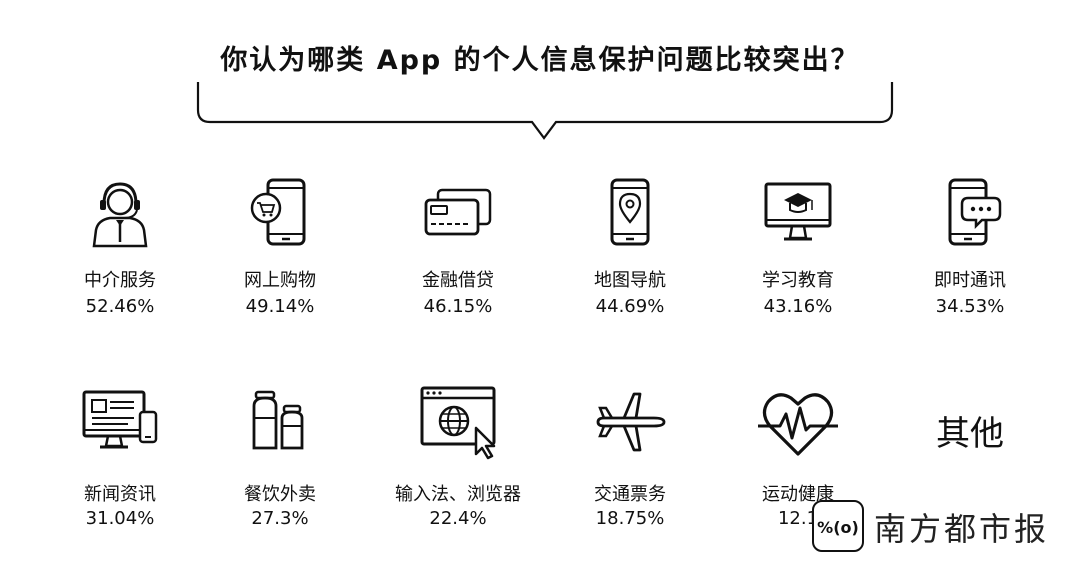 The image size is (1080, 568). Describe the element at coordinates (280, 280) in the screenshot. I see `category-label: 网上购物` at that location.